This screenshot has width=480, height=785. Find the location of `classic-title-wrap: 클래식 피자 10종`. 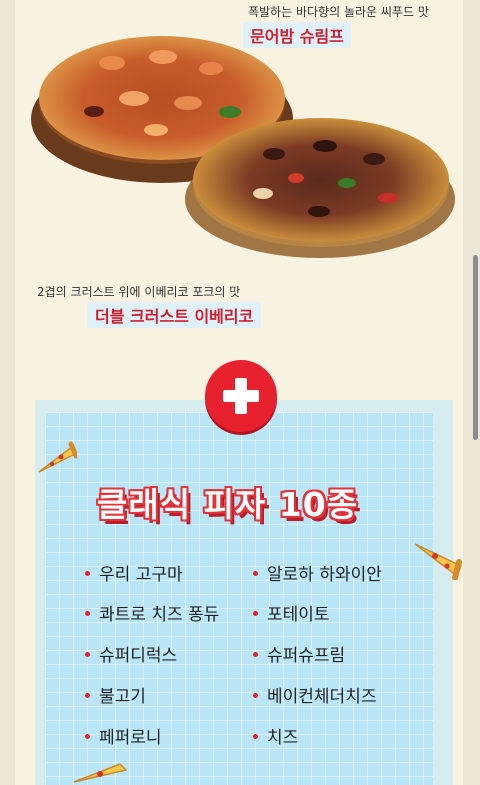

classic-title-wrap: 클래식 피자 10종 is located at coordinates (242, 503).